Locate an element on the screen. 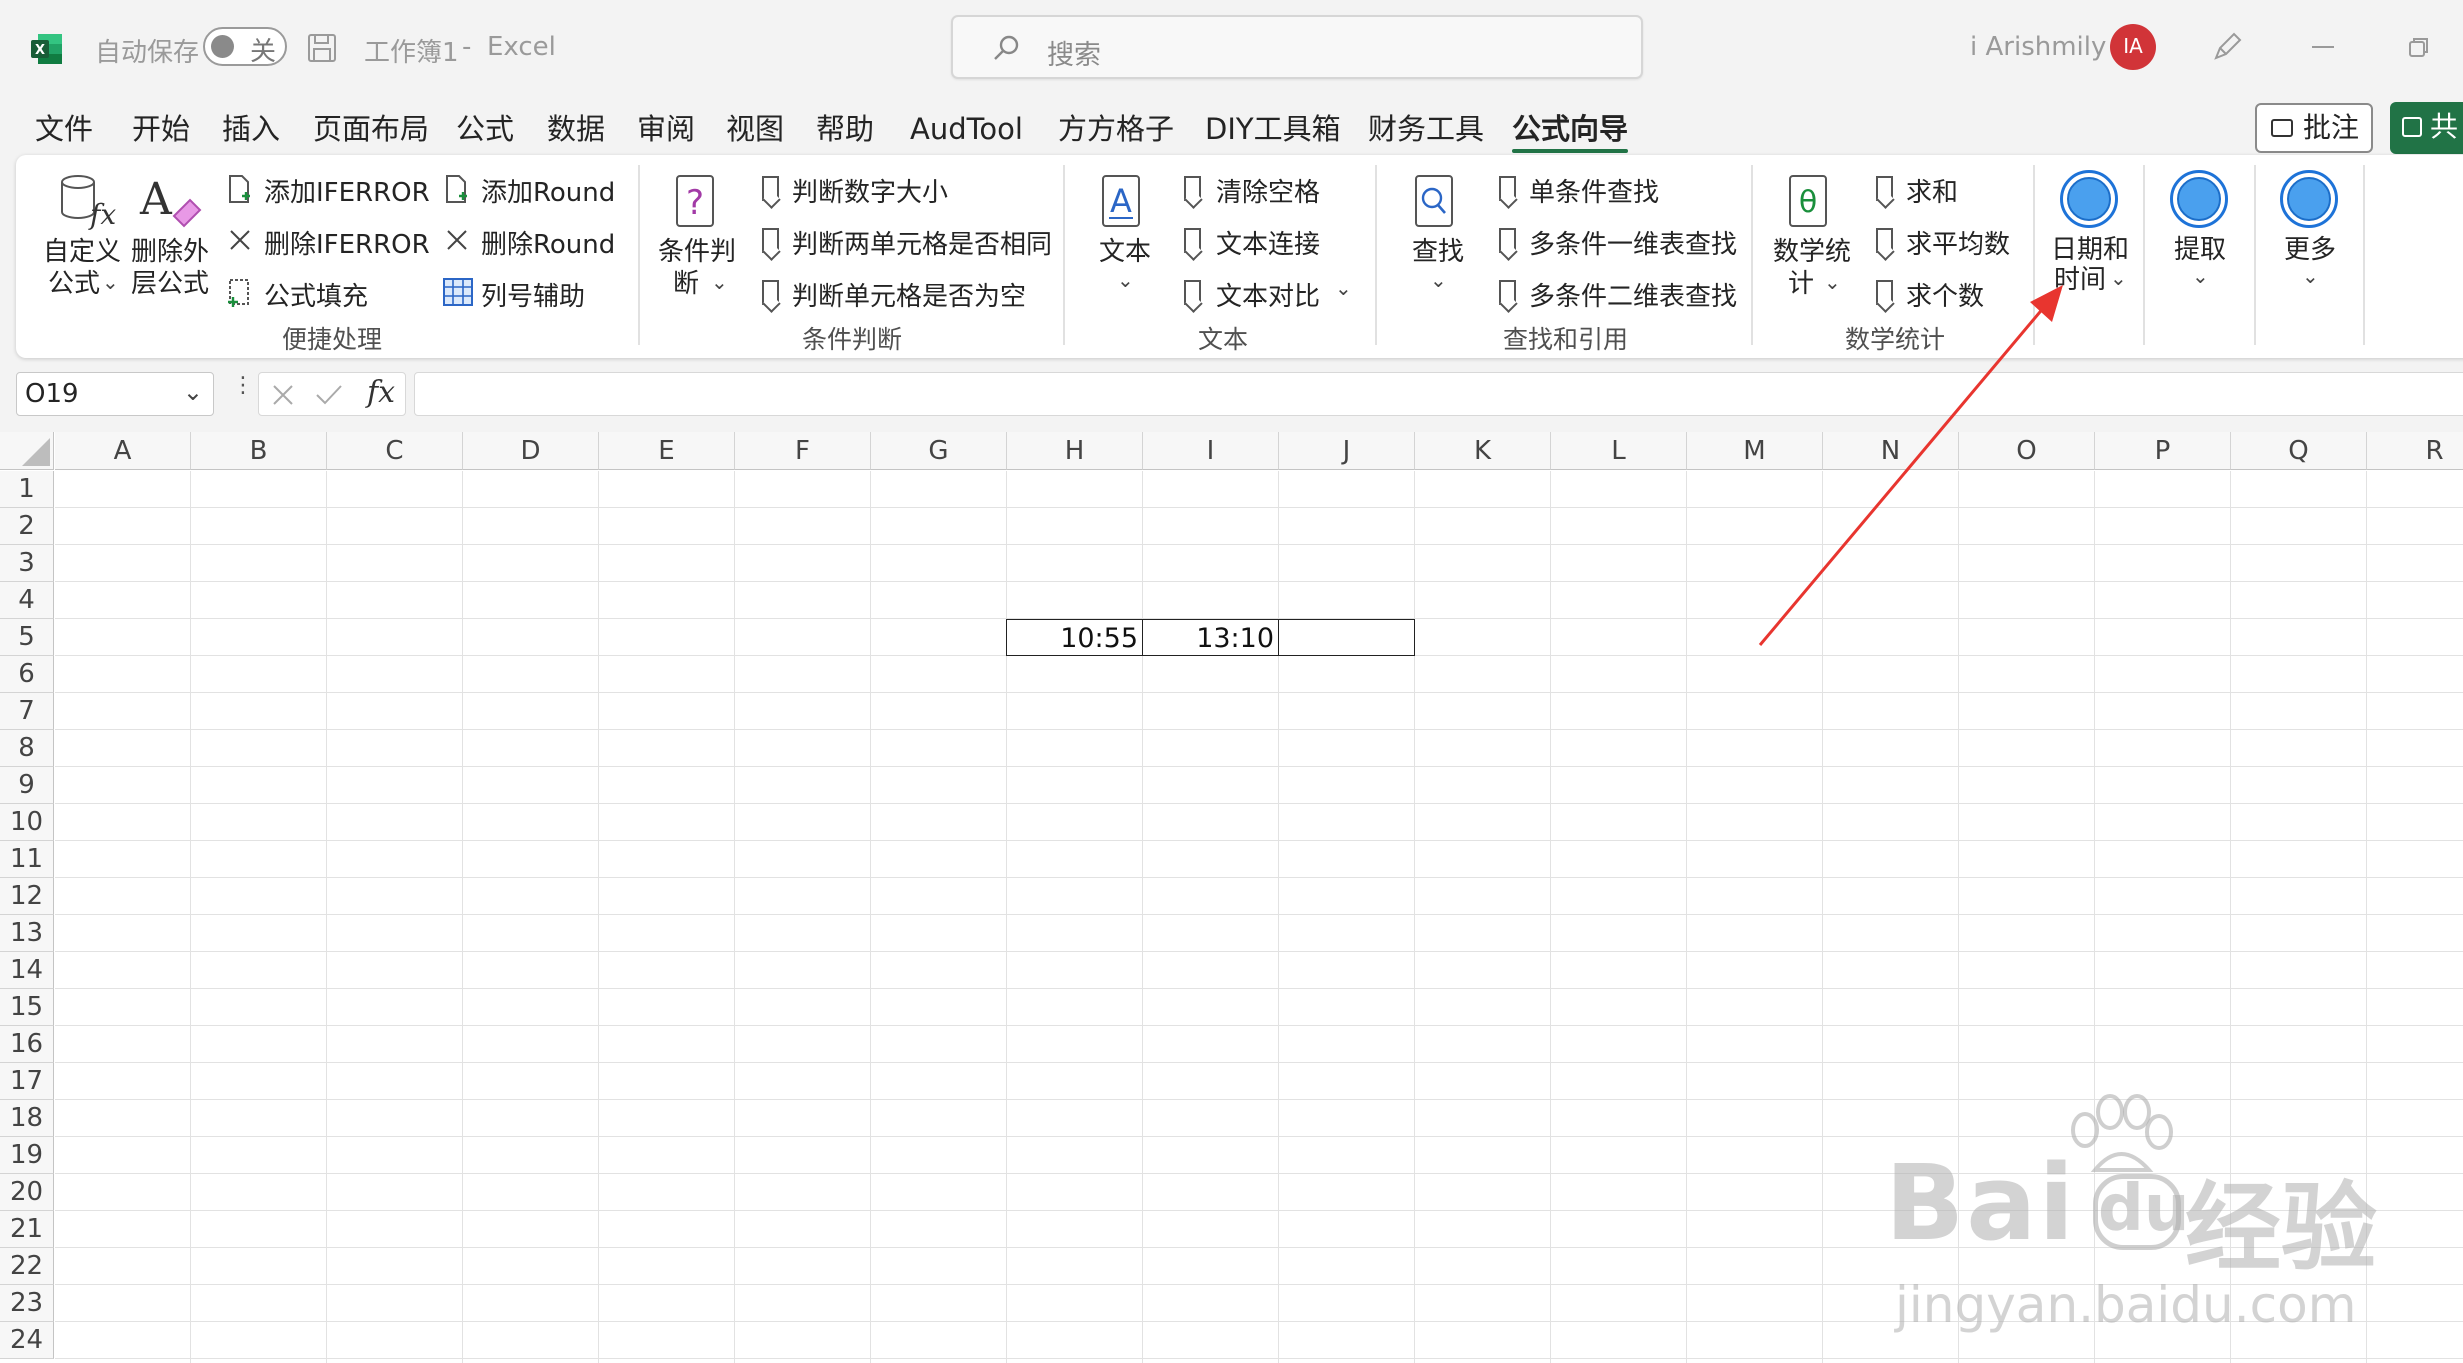 Image resolution: width=2463 pixels, height=1363 pixels. watermark-url: jingyan.baidu.com is located at coordinates (2126, 1305).